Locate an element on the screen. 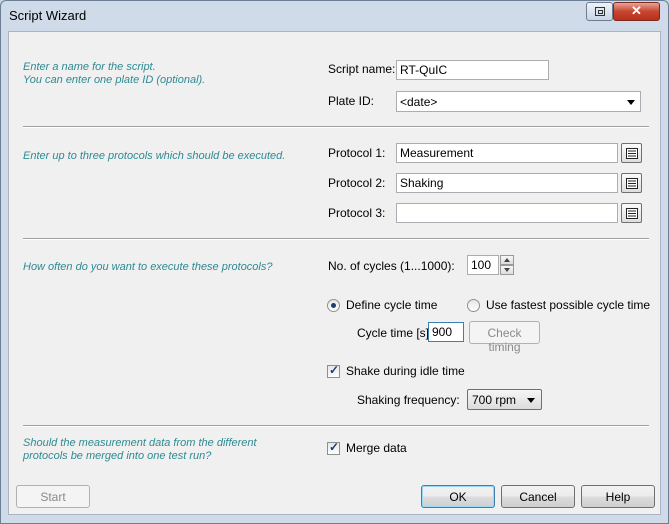 The image size is (669, 524). cycles-spinner is located at coordinates (507, 265).